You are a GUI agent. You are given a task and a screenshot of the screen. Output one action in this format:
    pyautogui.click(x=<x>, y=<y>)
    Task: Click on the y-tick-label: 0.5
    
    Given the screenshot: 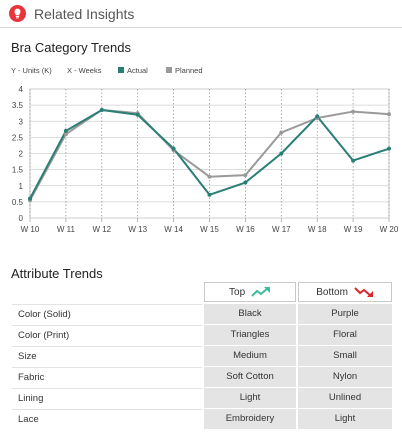 What is the action you would take?
    pyautogui.click(x=18, y=202)
    